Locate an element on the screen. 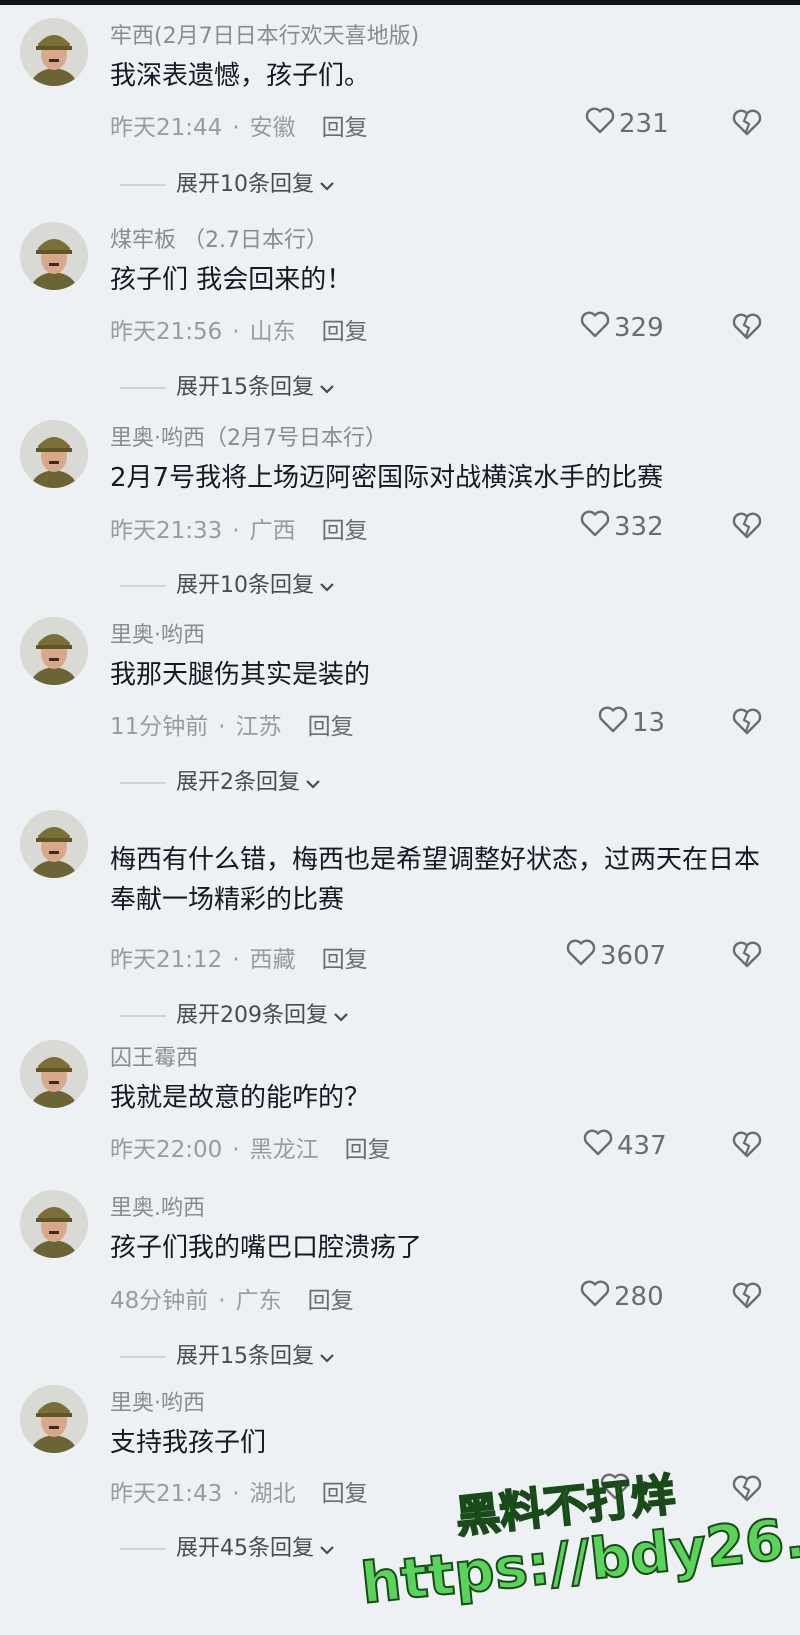 The width and height of the screenshot is (800, 1635). comment-time: 48分钟前 is located at coordinates (159, 1301).